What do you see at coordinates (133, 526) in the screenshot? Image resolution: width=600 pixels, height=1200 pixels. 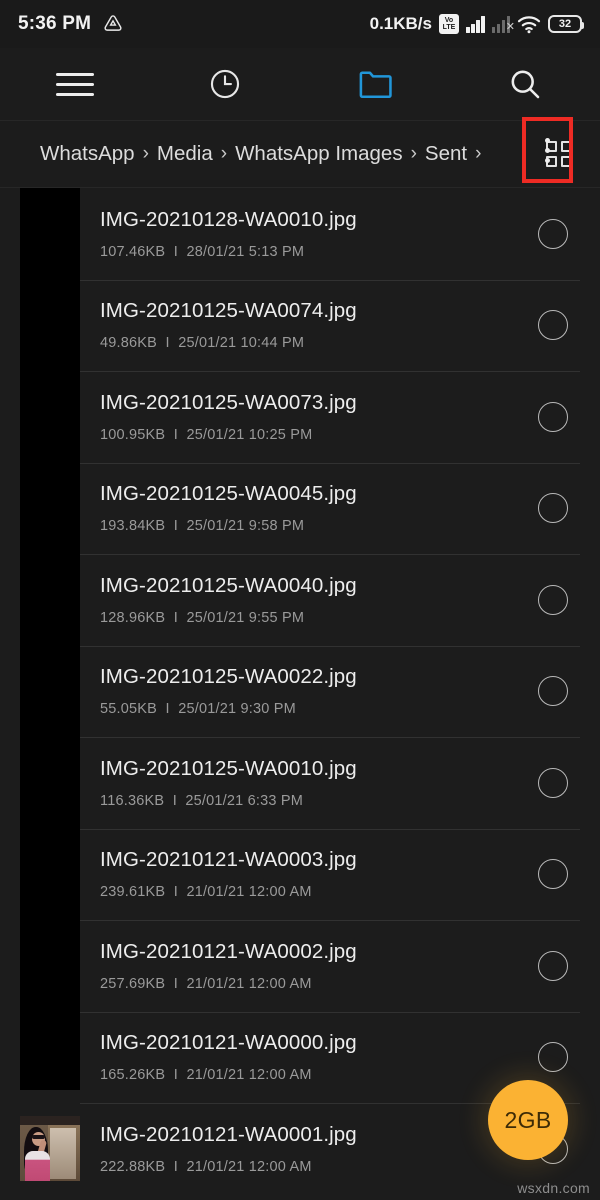 I see `file-size: 193.84KB` at bounding box center [133, 526].